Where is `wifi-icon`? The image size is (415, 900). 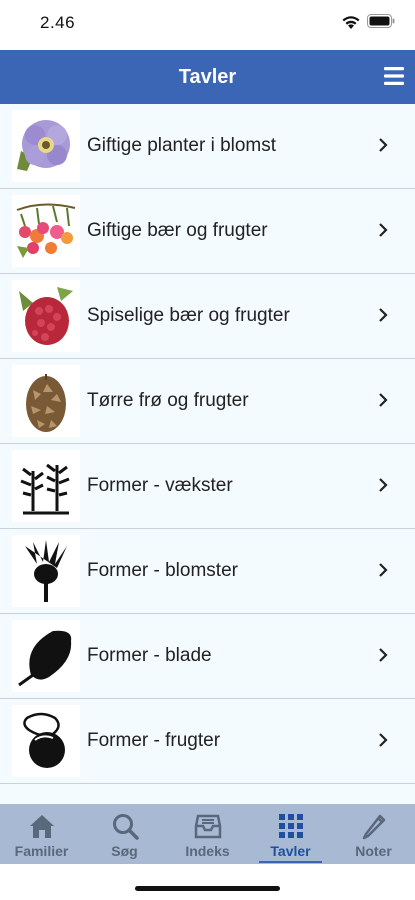
wifi-icon is located at coordinates (351, 22).